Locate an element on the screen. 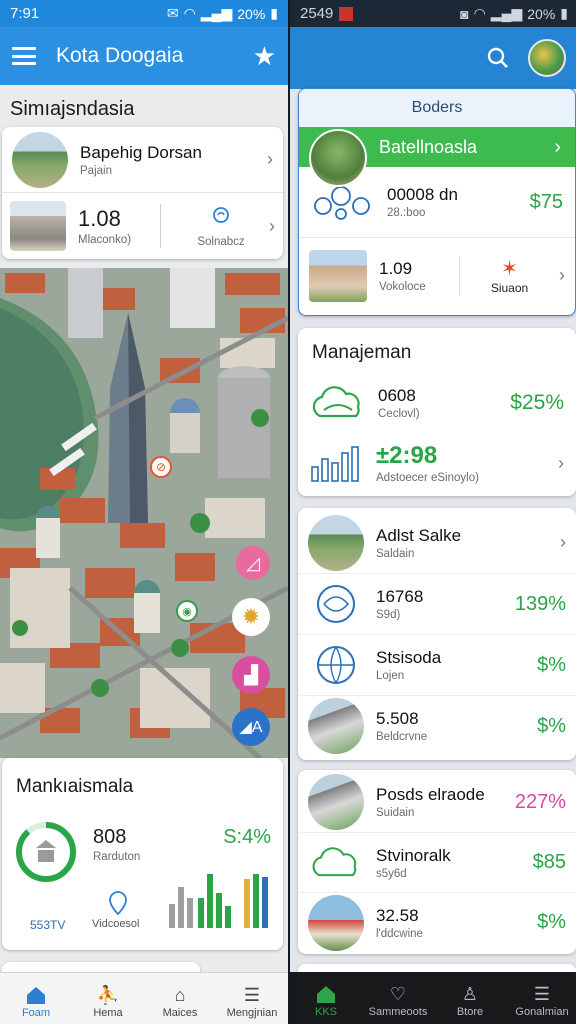 The image size is (576, 1024). item-value: 1.09 is located at coordinates (396, 268).